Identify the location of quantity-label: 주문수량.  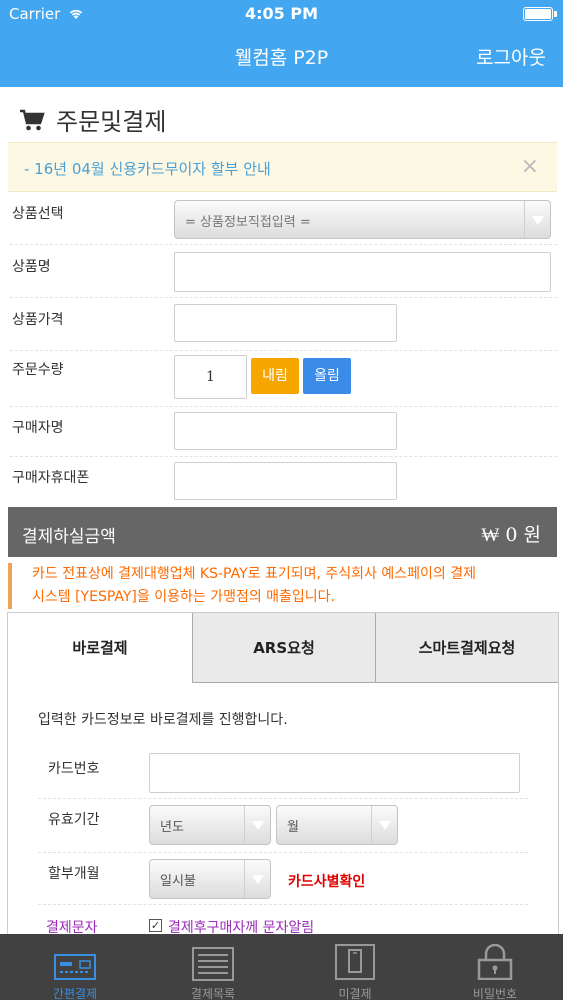
(38, 370).